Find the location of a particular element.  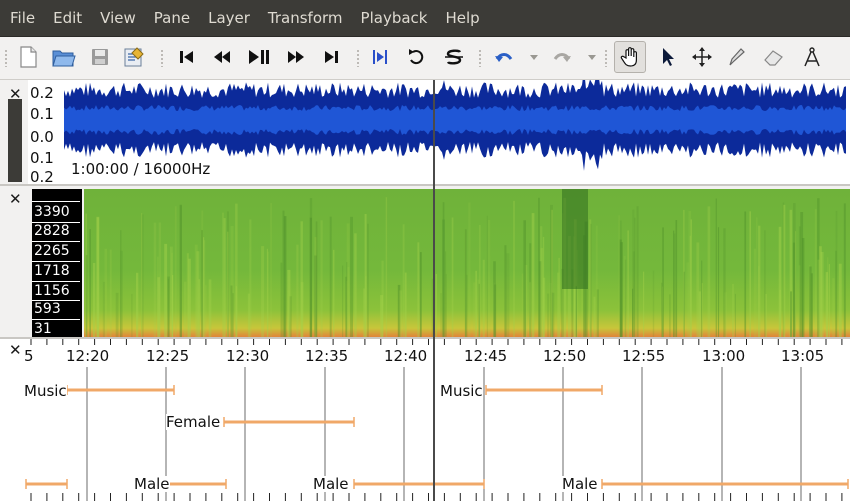

play-selection-button is located at coordinates (380, 57).